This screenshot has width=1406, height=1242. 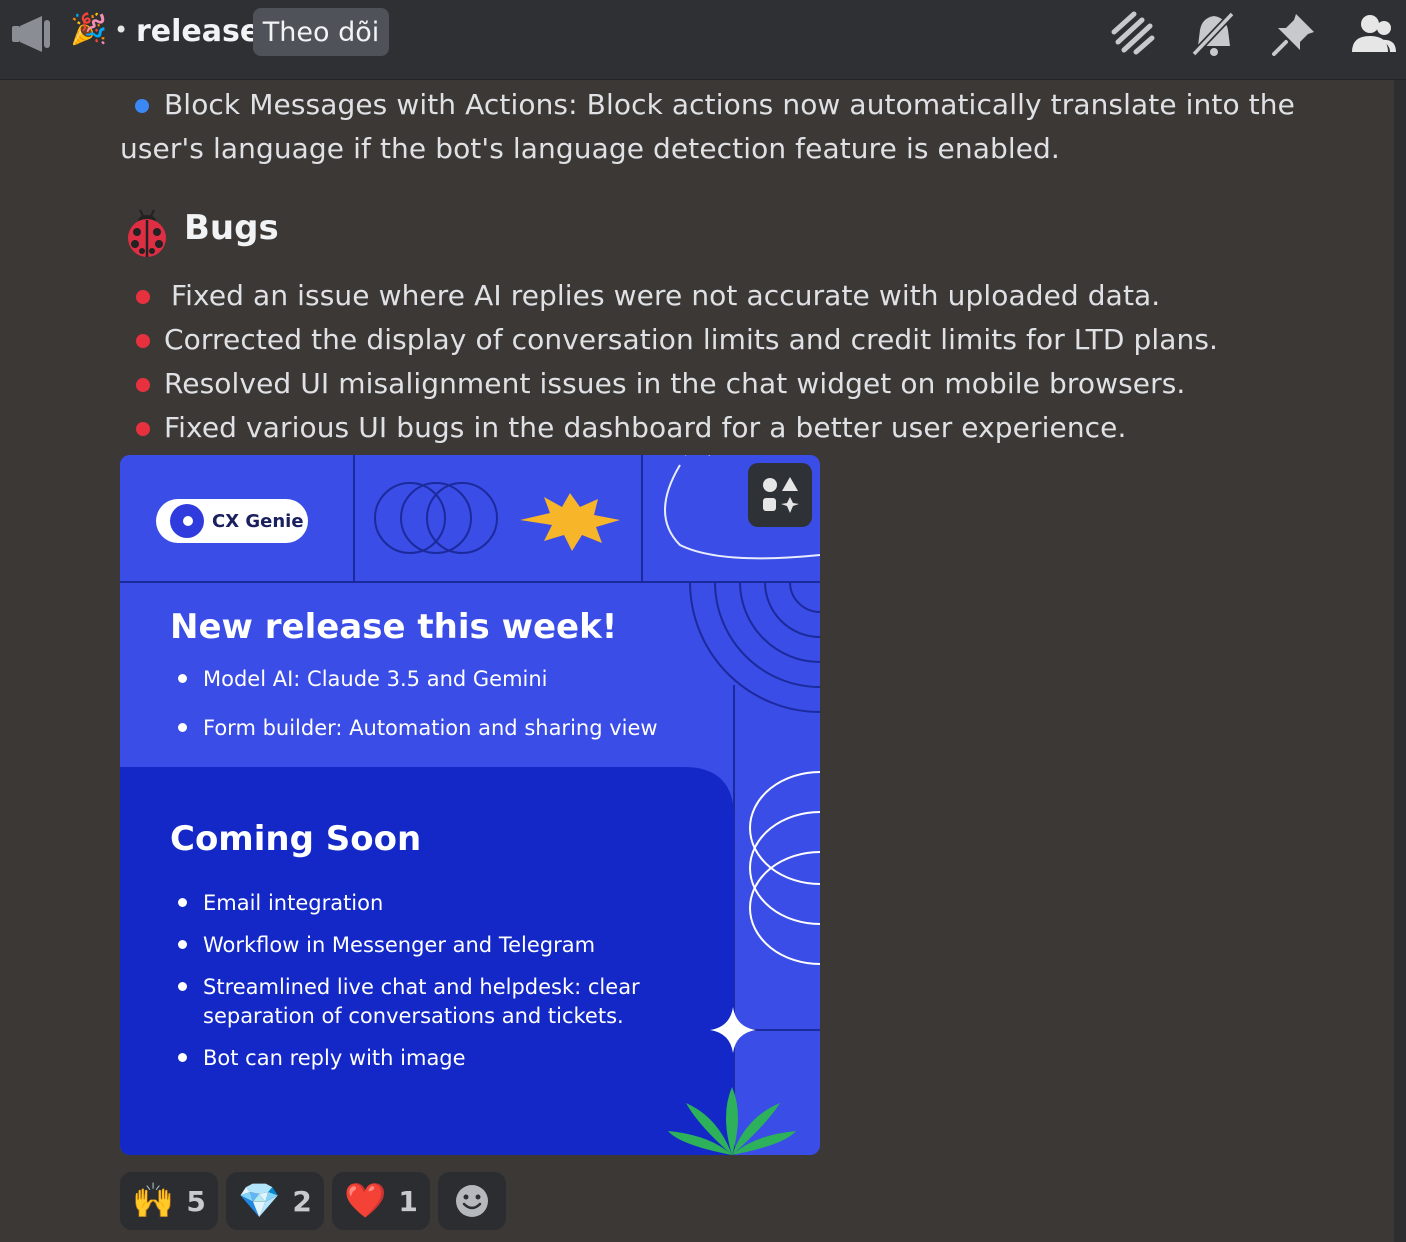 What do you see at coordinates (296, 839) in the screenshot?
I see `card-heading-coming-soon: Coming Soon` at bounding box center [296, 839].